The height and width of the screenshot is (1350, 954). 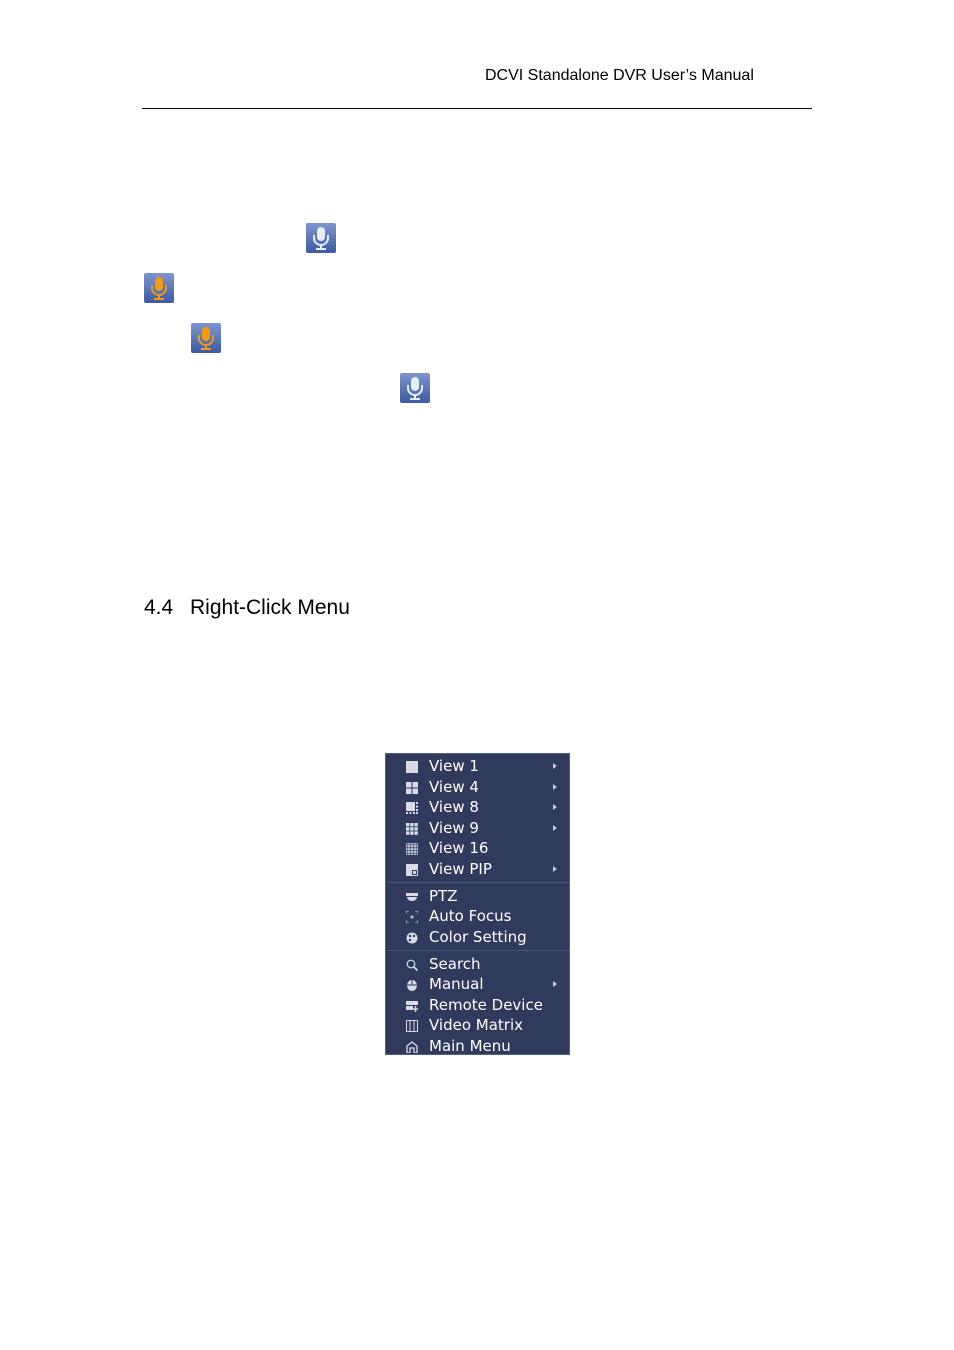 I want to click on menu-item-label: Search, so click(x=455, y=963).